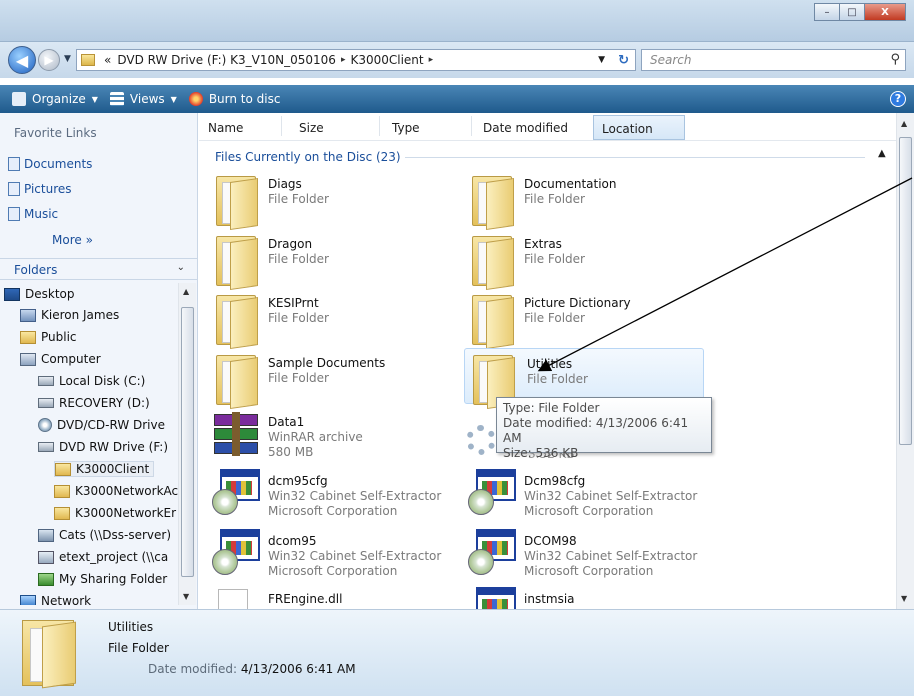  Describe the element at coordinates (308, 157) in the screenshot. I see `group-header: Files Currently on the Disc (23)` at that location.